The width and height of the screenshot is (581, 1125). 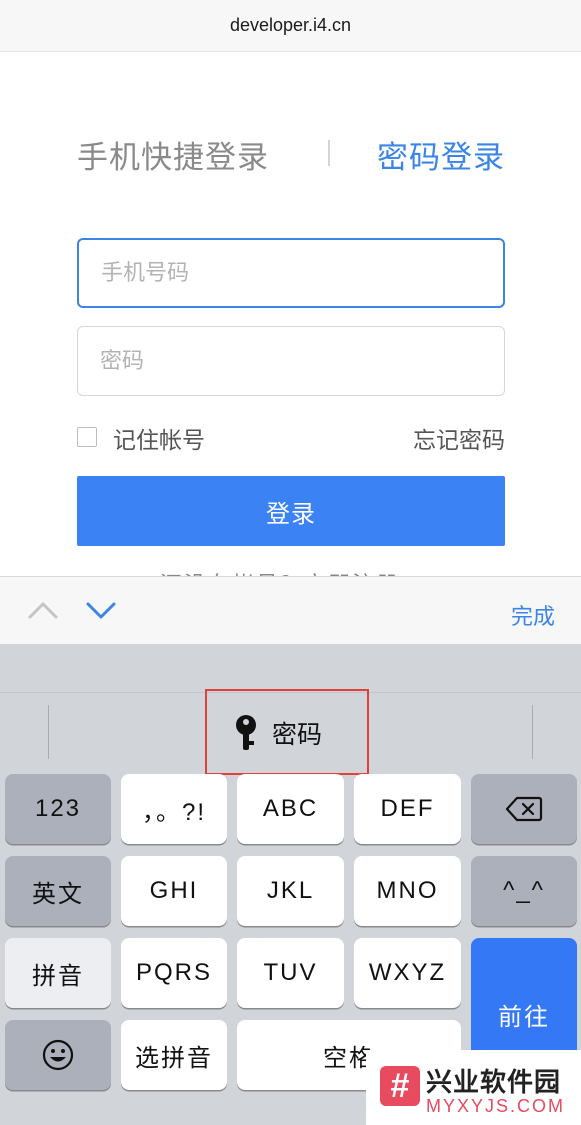 I want to click on key-emoticon: ^_^, so click(x=524, y=891).